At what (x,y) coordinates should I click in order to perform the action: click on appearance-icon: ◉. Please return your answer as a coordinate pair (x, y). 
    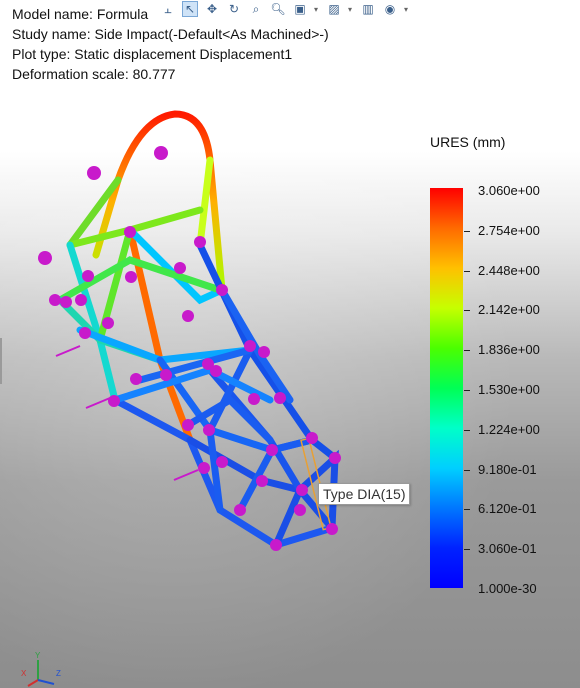
    Looking at the image, I should click on (390, 9).